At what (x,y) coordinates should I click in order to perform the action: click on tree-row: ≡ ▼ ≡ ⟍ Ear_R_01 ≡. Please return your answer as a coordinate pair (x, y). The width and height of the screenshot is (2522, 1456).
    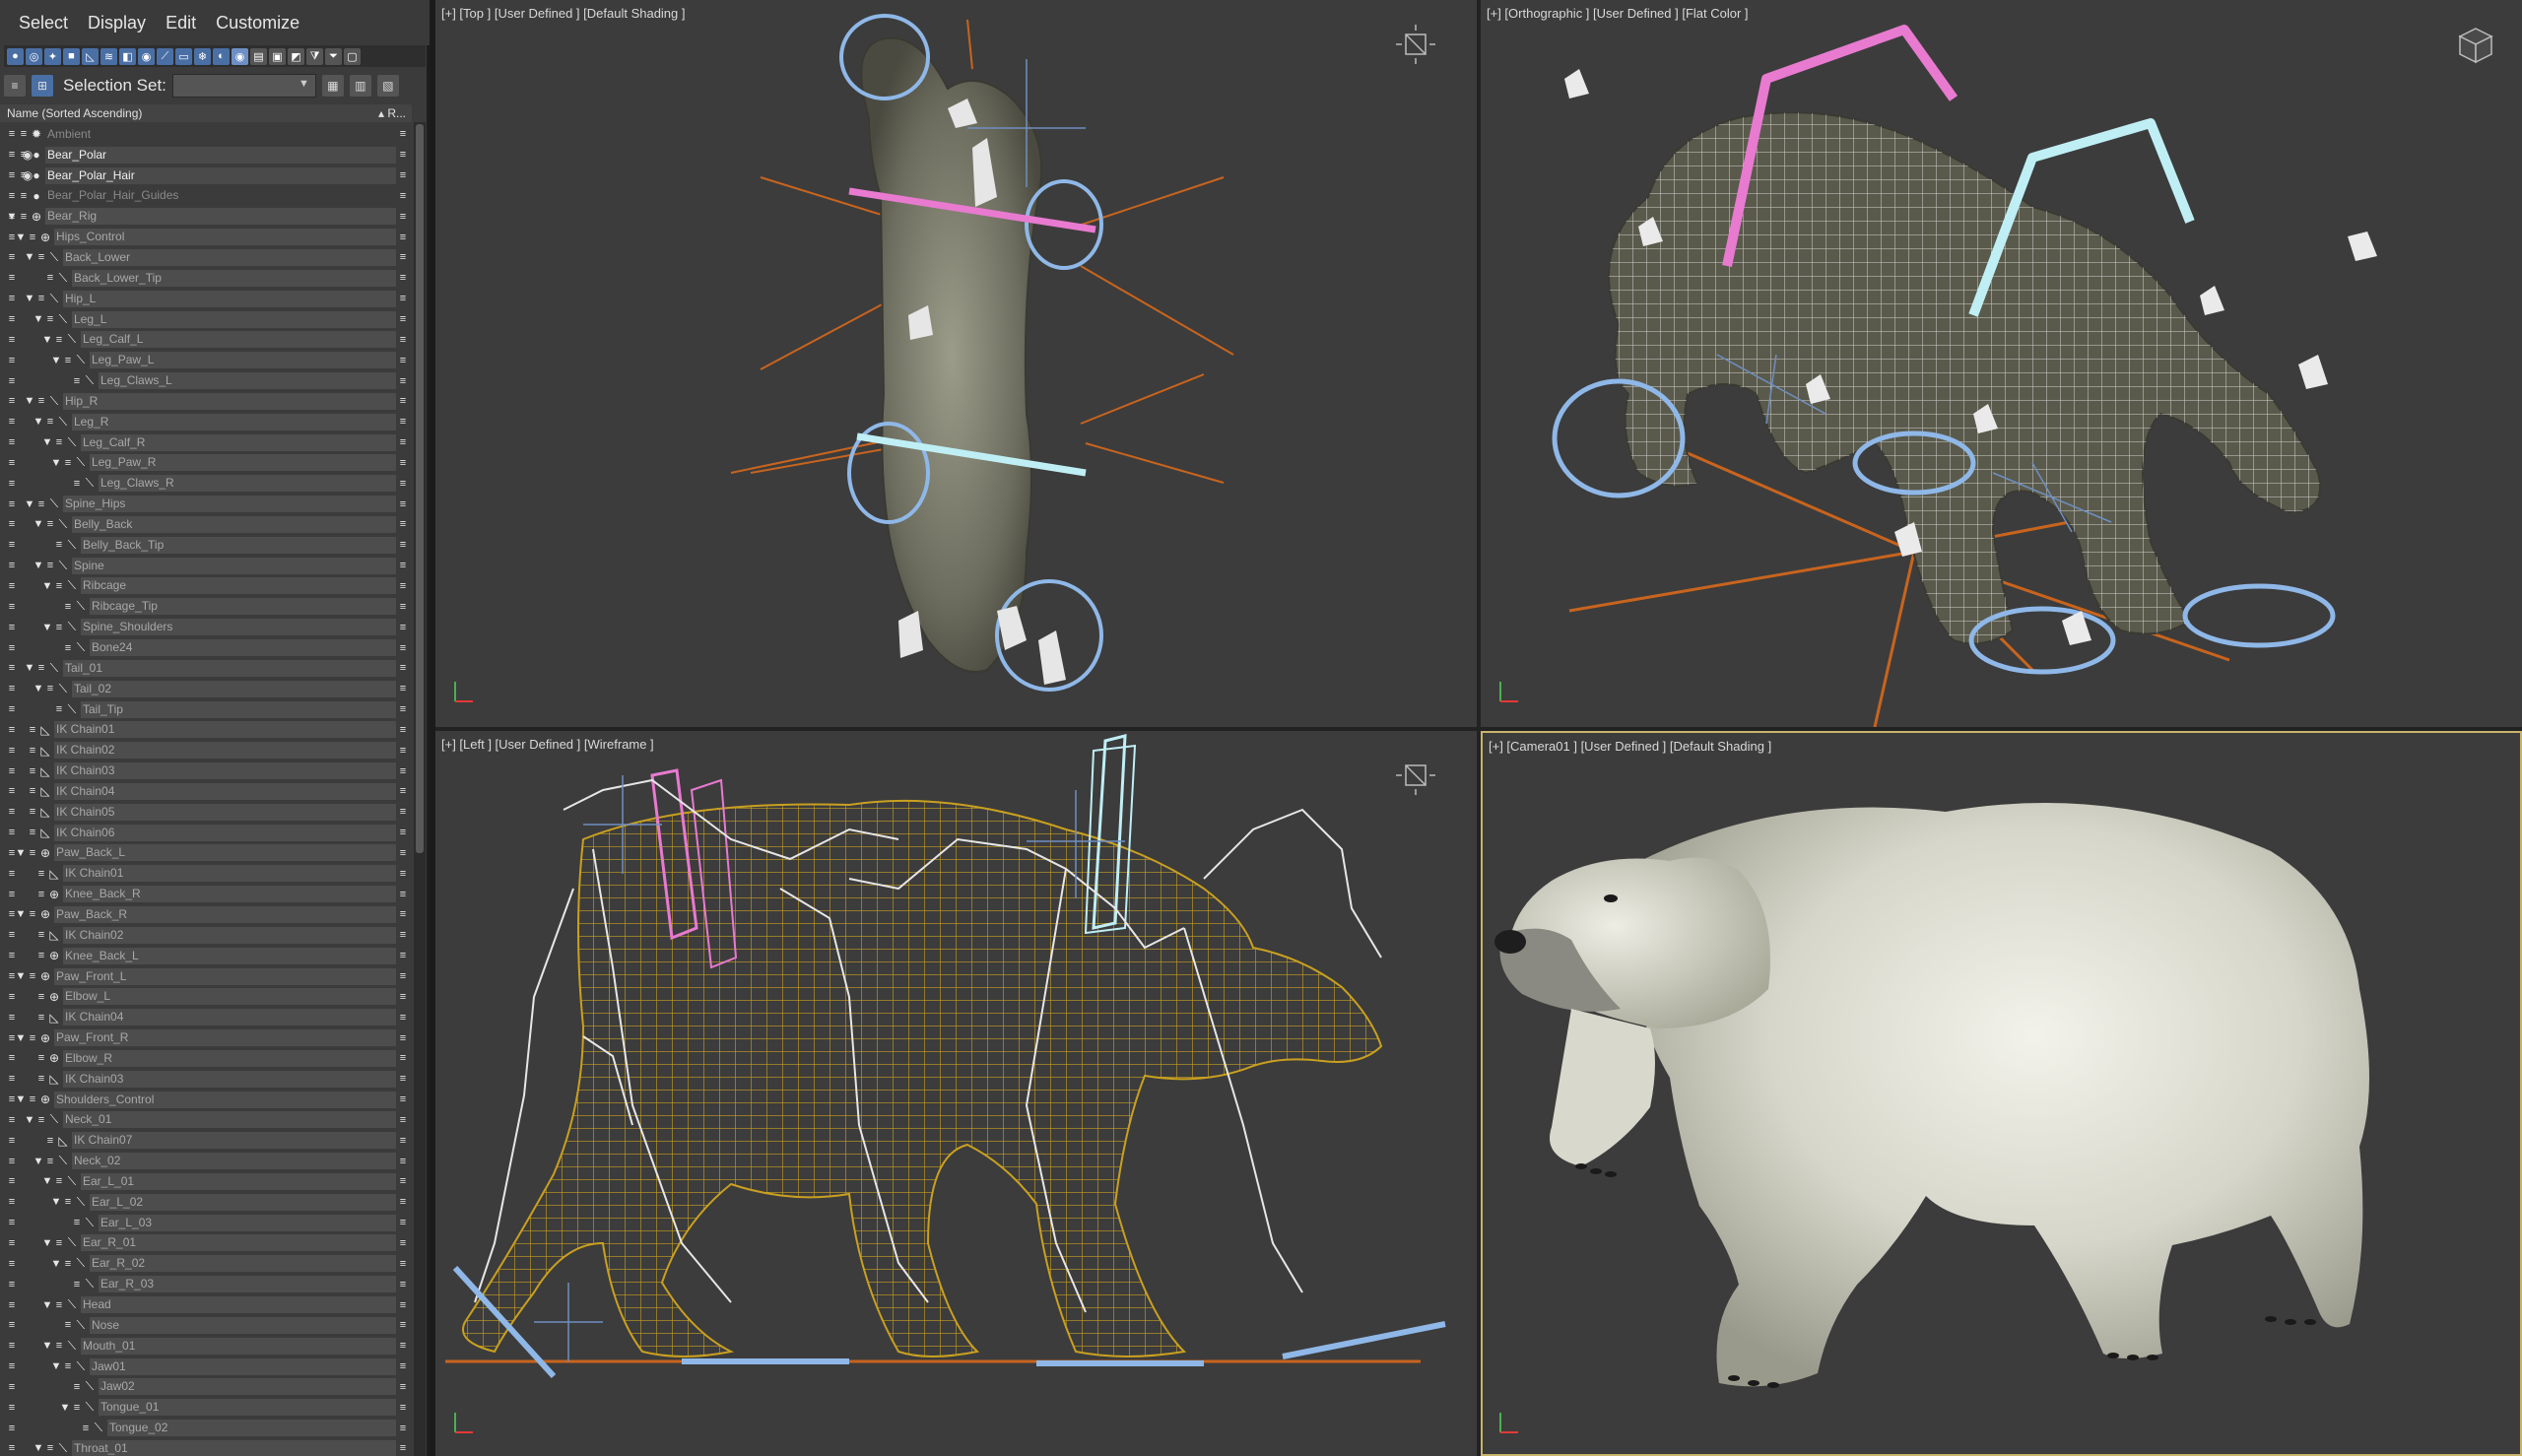
    Looking at the image, I should click on (206, 1243).